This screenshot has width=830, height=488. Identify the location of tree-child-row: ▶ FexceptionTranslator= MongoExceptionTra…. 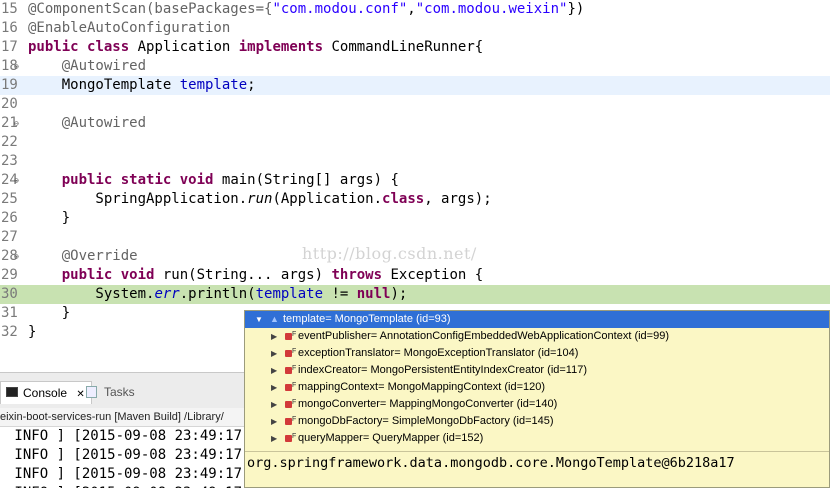
(537, 353).